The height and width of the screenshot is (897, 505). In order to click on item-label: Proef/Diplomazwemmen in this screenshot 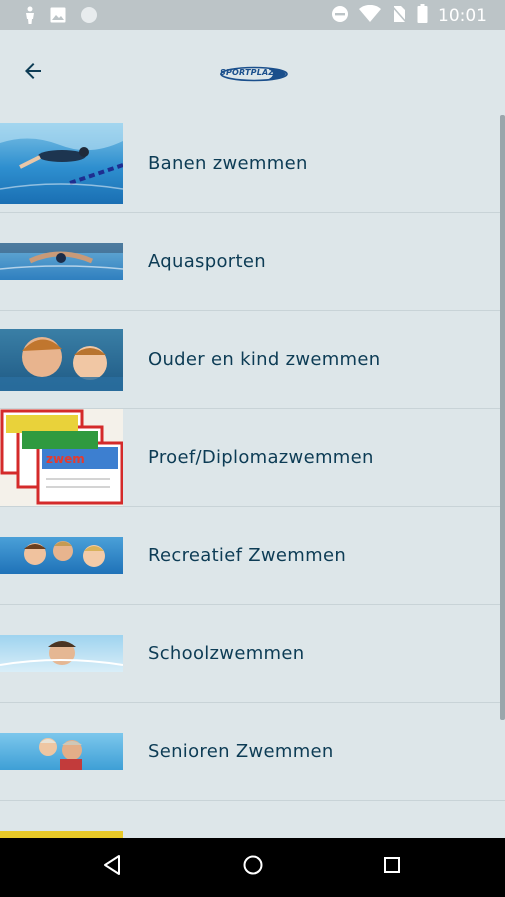, I will do `click(261, 457)`.